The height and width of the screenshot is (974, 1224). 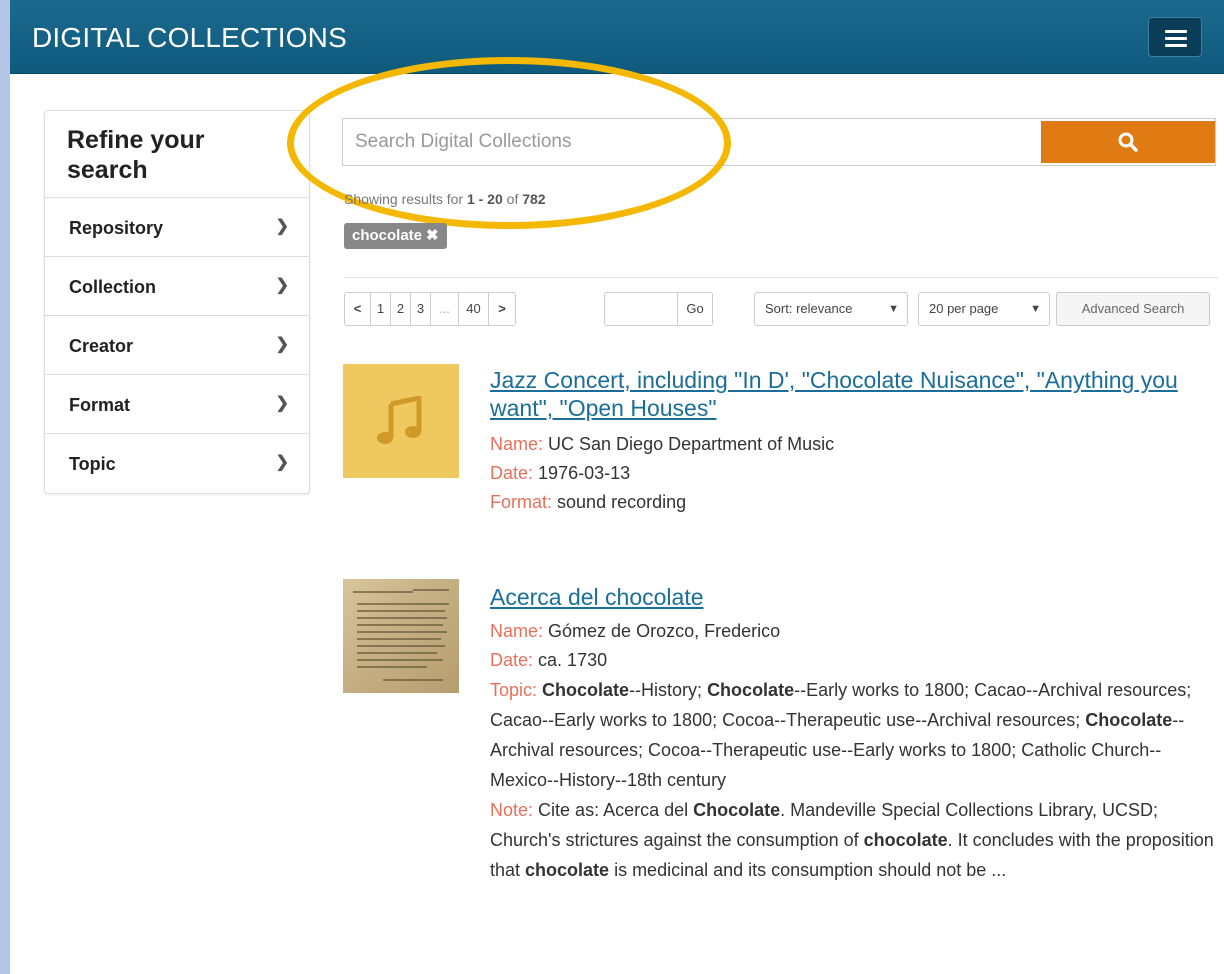 I want to click on top-navbar: DIGITAL COLLECTIONS, so click(x=617, y=37).